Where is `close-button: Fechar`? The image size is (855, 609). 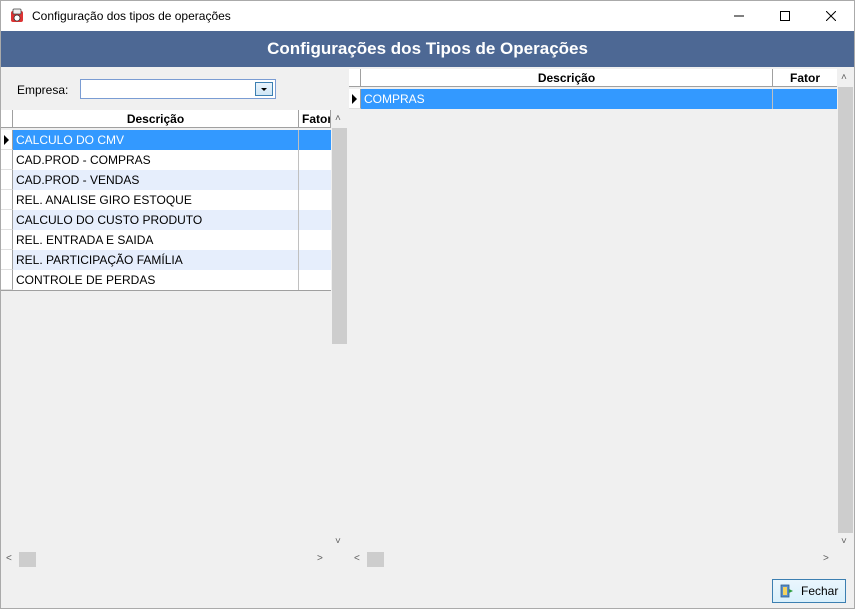 close-button: Fechar is located at coordinates (809, 591).